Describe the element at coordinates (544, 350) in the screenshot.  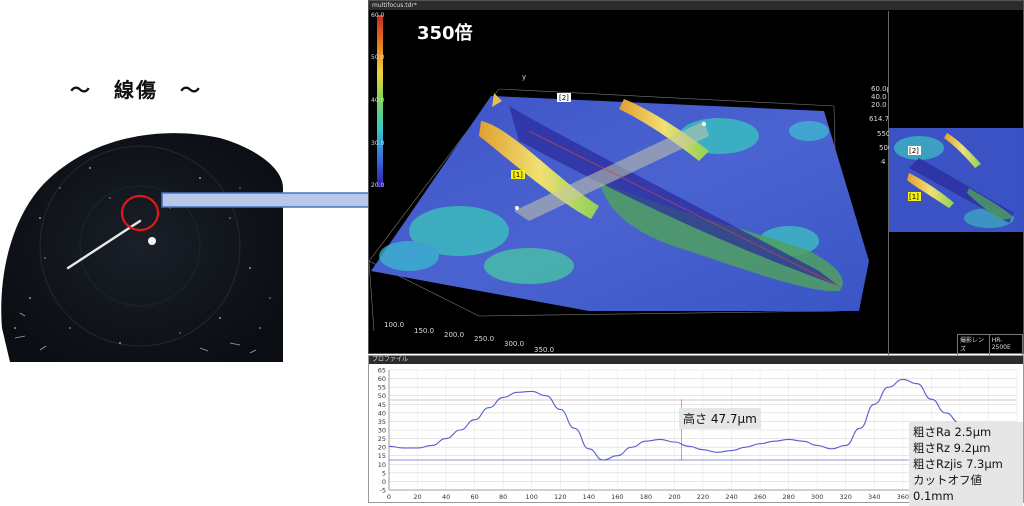
I see `x-axis-tick: 350.0` at that location.